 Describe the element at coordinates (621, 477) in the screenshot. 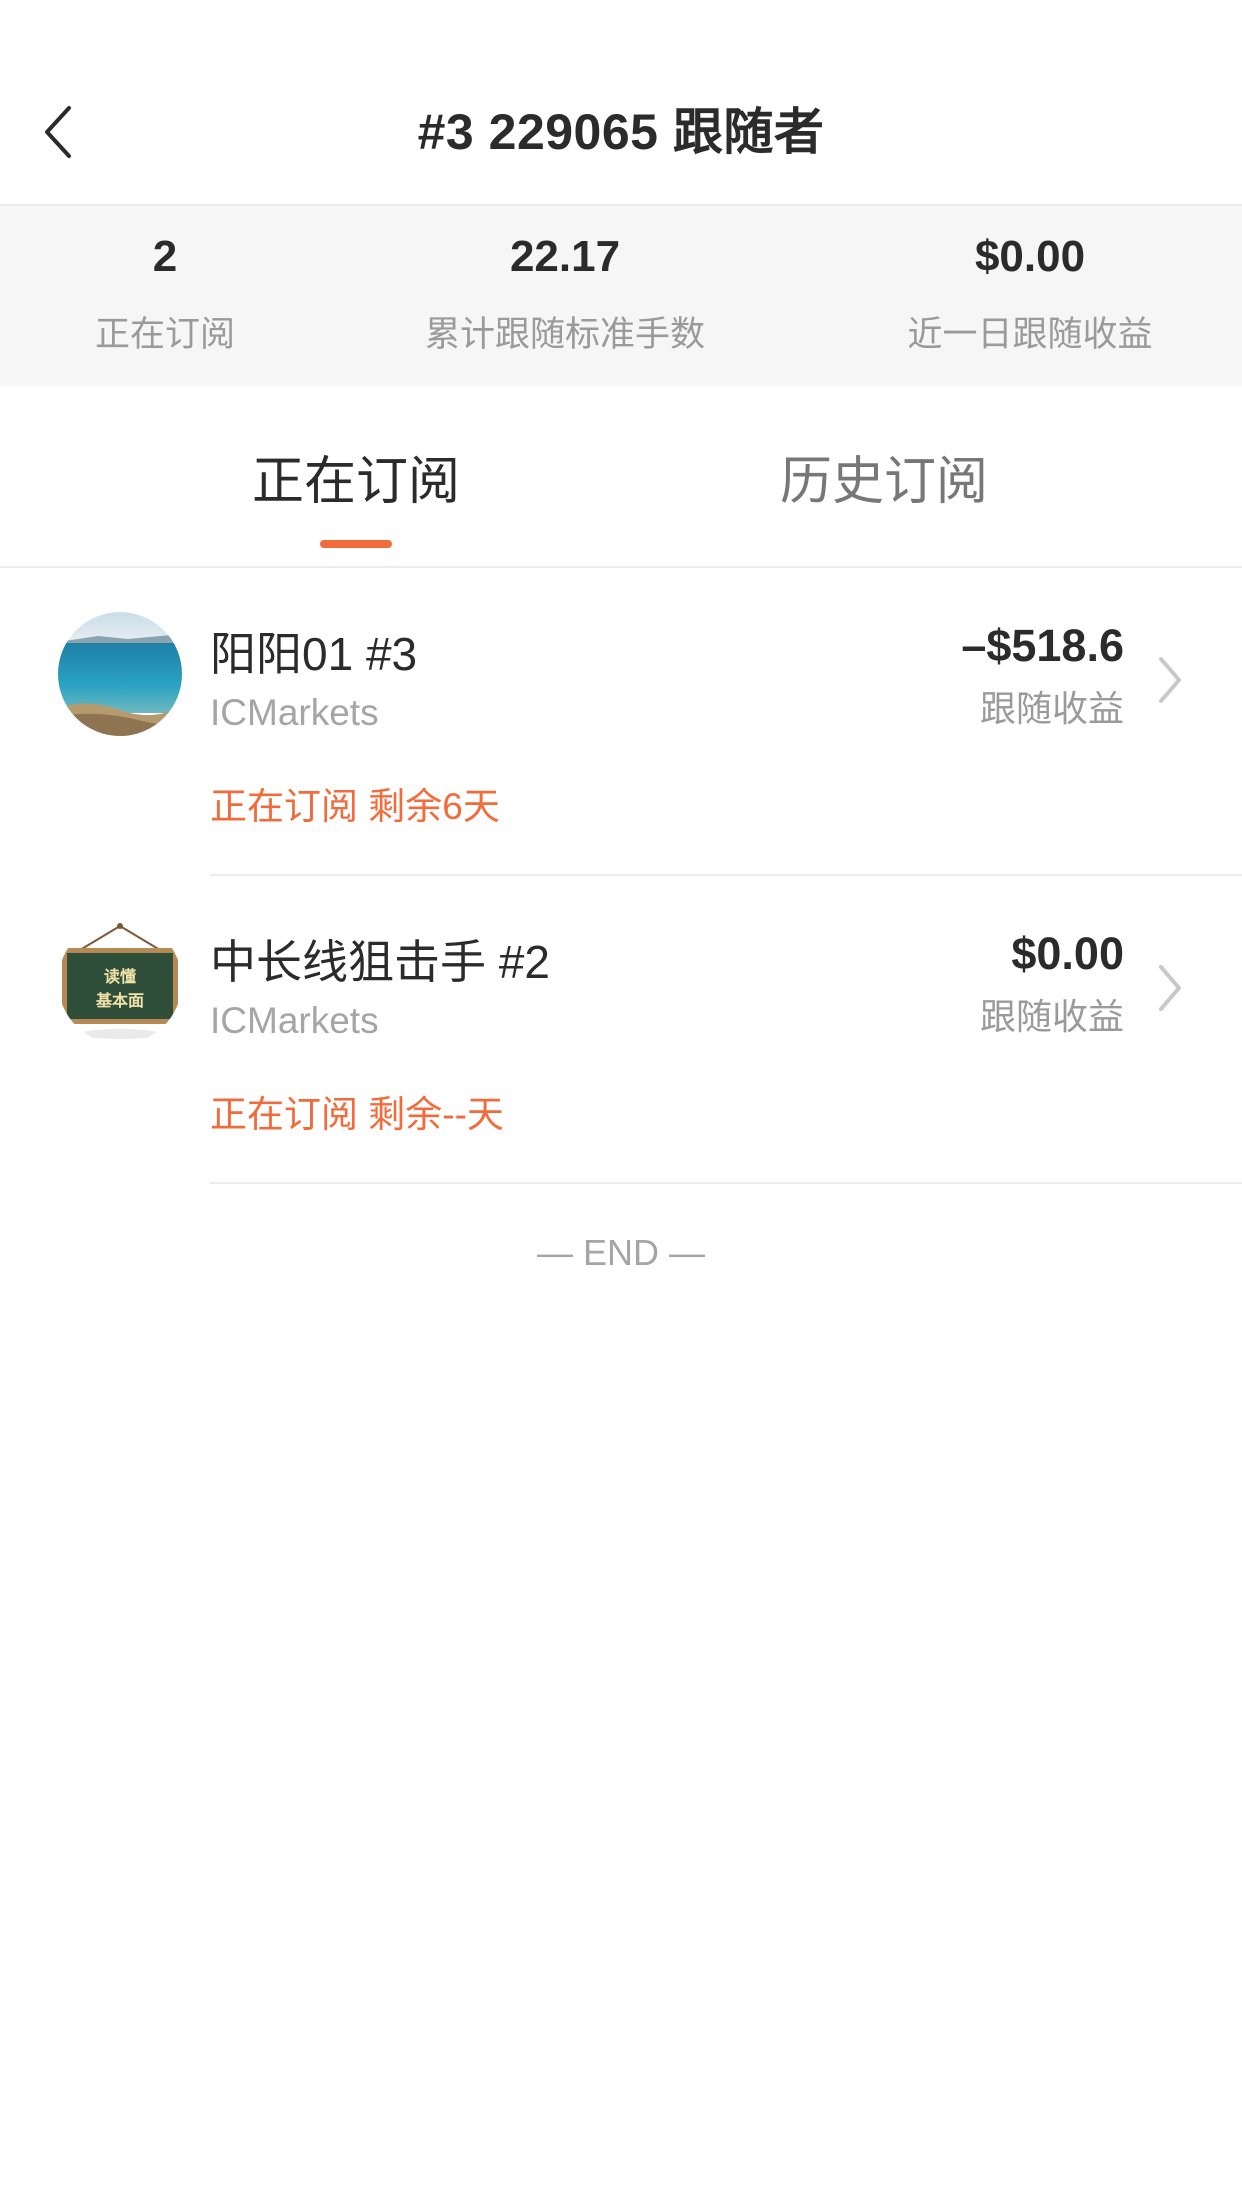

I see `subscription-tabs: 正在订阅 历史订阅` at that location.